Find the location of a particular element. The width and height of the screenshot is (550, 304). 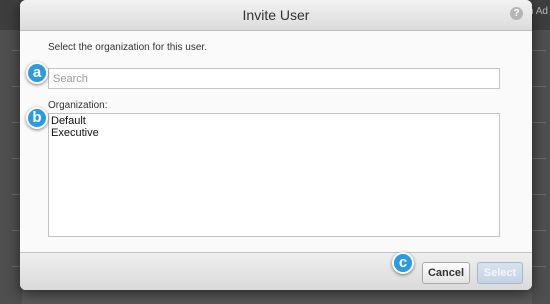

instruction-text: Select the organization for this user. is located at coordinates (127, 47).